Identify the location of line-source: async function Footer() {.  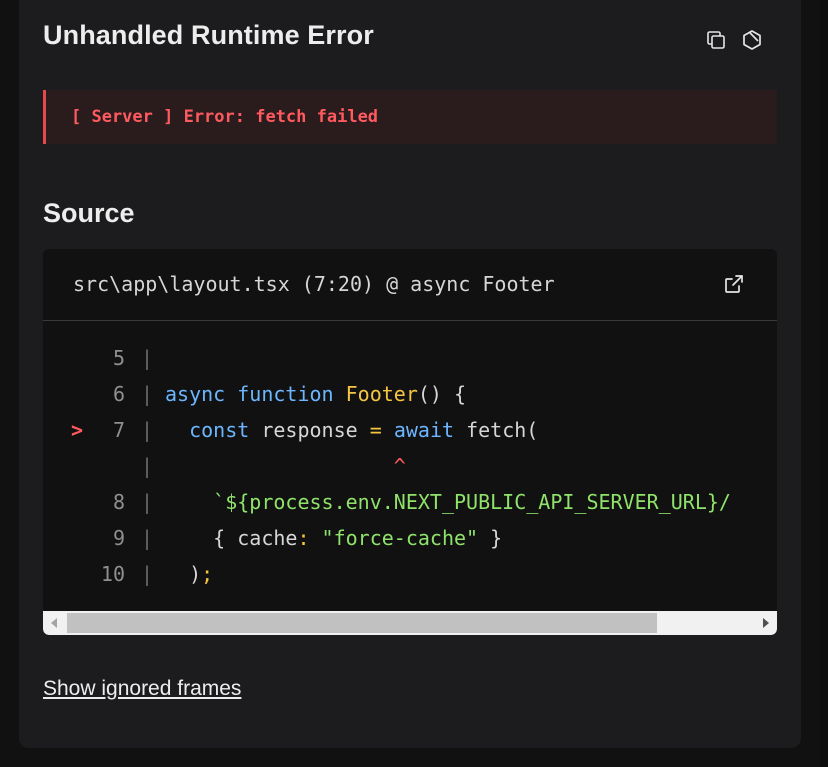
(315, 394).